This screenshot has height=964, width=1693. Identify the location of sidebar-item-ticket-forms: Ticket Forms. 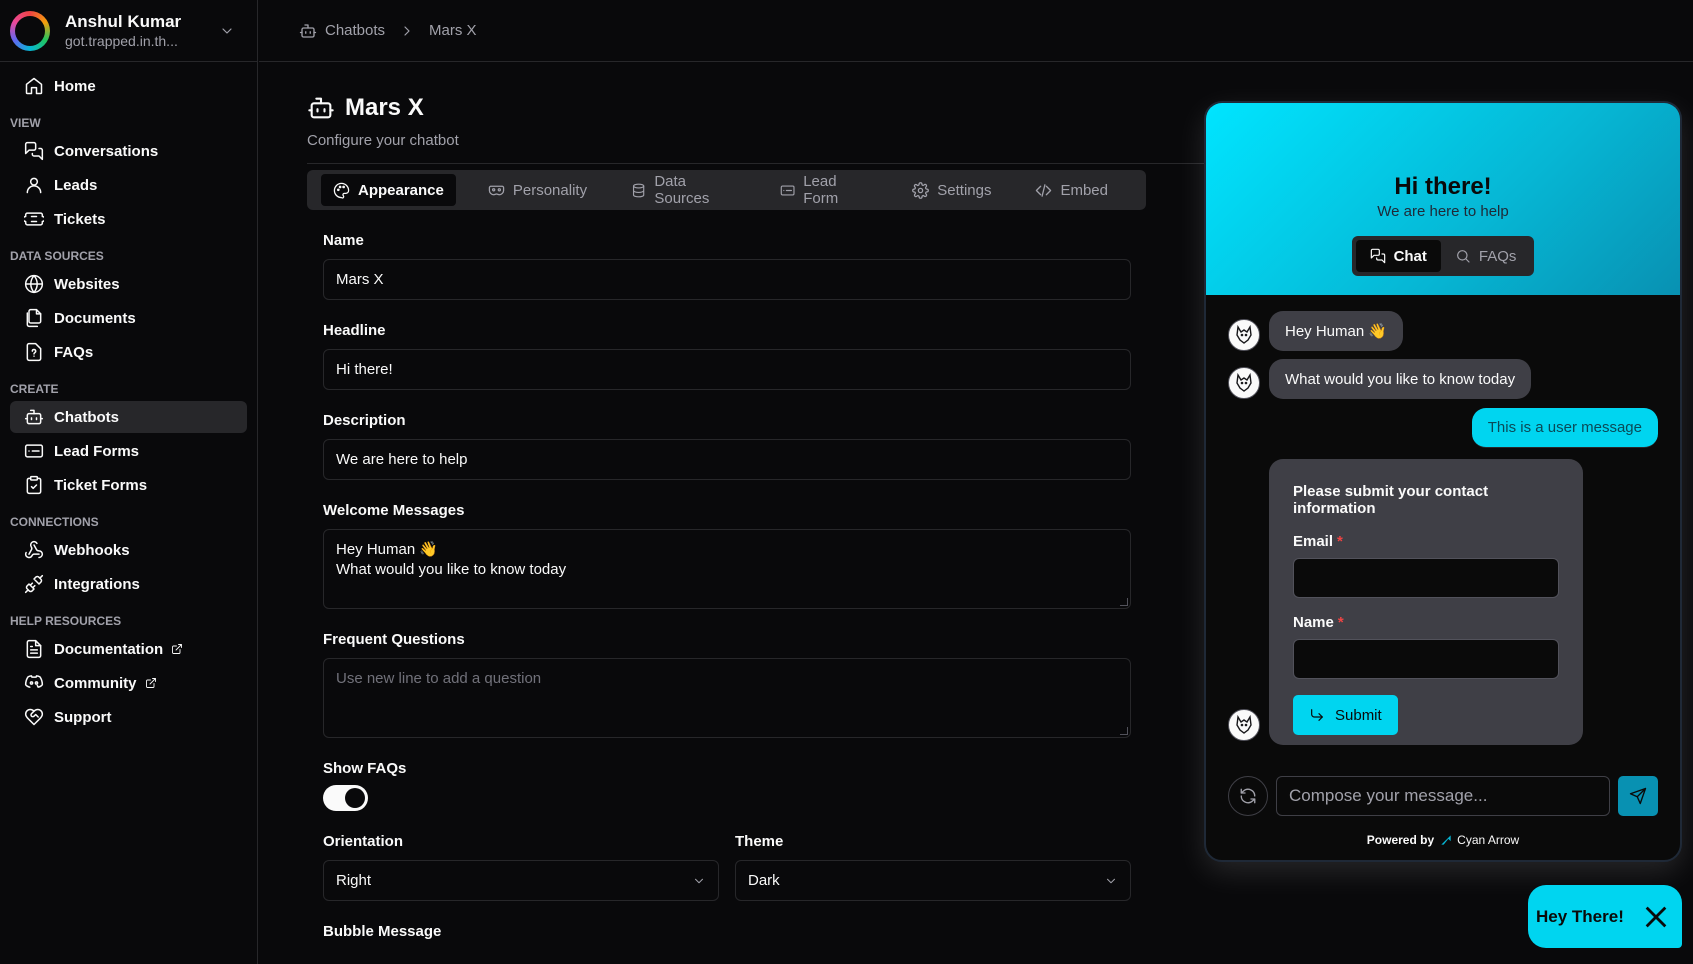
(128, 485).